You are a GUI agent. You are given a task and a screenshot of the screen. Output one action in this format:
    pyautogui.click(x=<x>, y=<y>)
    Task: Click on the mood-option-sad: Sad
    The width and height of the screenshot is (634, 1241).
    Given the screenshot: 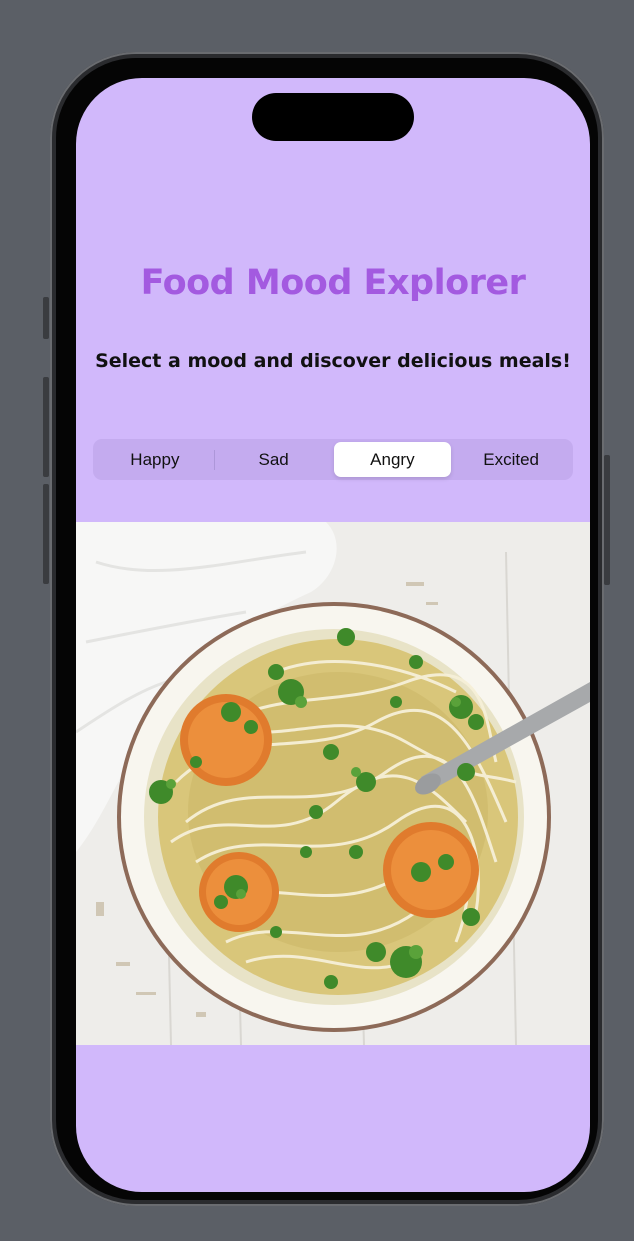 What is the action you would take?
    pyautogui.click(x=274, y=459)
    